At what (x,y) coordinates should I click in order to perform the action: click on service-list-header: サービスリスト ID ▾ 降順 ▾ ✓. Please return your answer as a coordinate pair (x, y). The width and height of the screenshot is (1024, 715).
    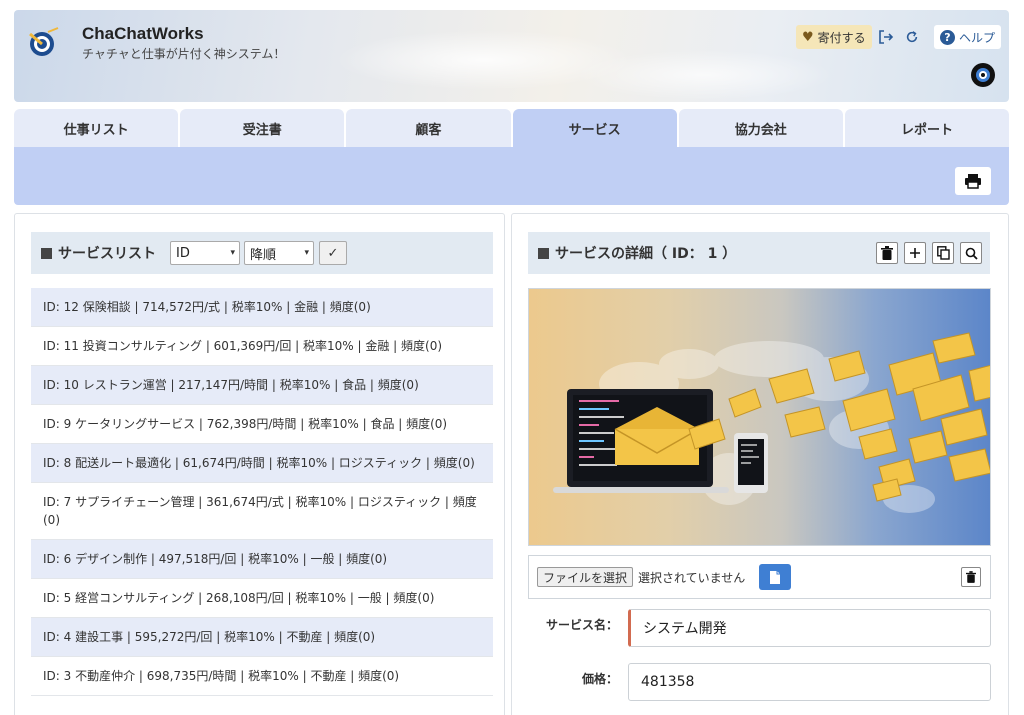
    Looking at the image, I should click on (262, 253).